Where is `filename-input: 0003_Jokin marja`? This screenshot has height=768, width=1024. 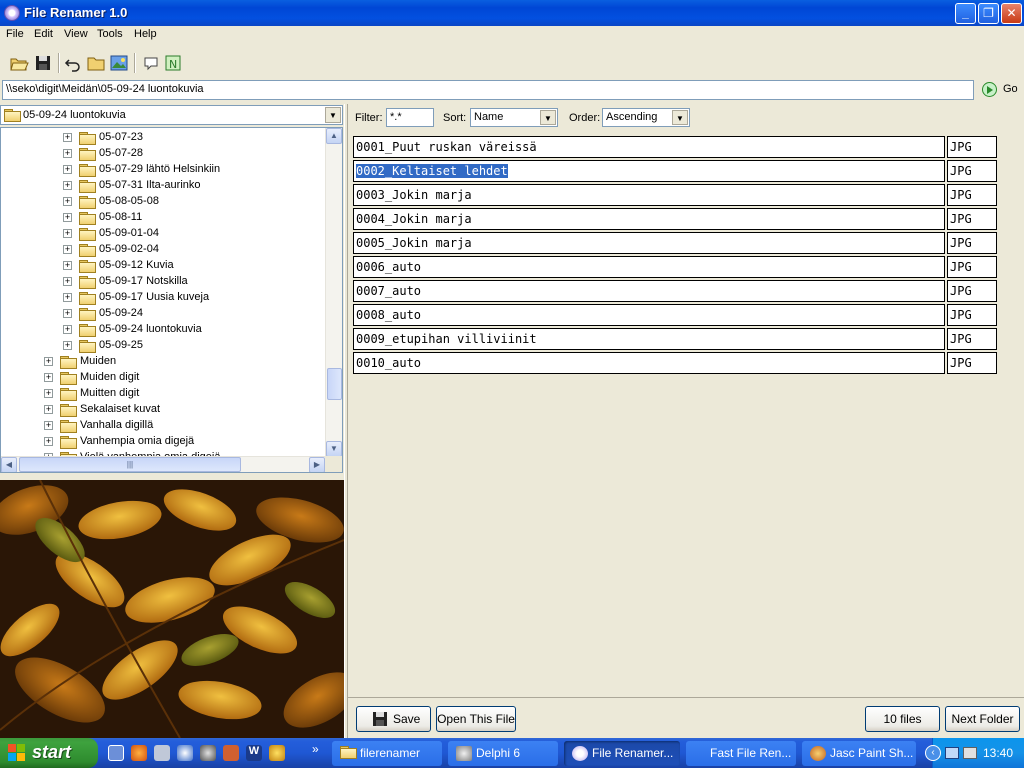
filename-input: 0003_Jokin marja is located at coordinates (649, 195).